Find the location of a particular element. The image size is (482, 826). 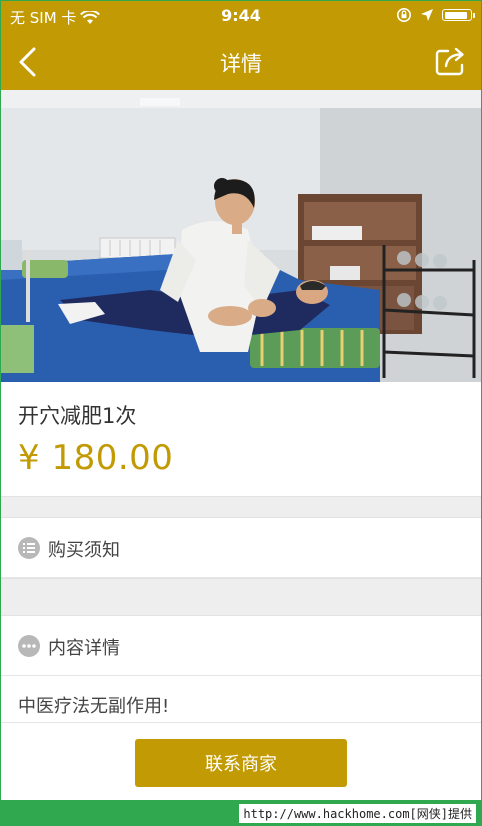

battery-level is located at coordinates (455, 15).